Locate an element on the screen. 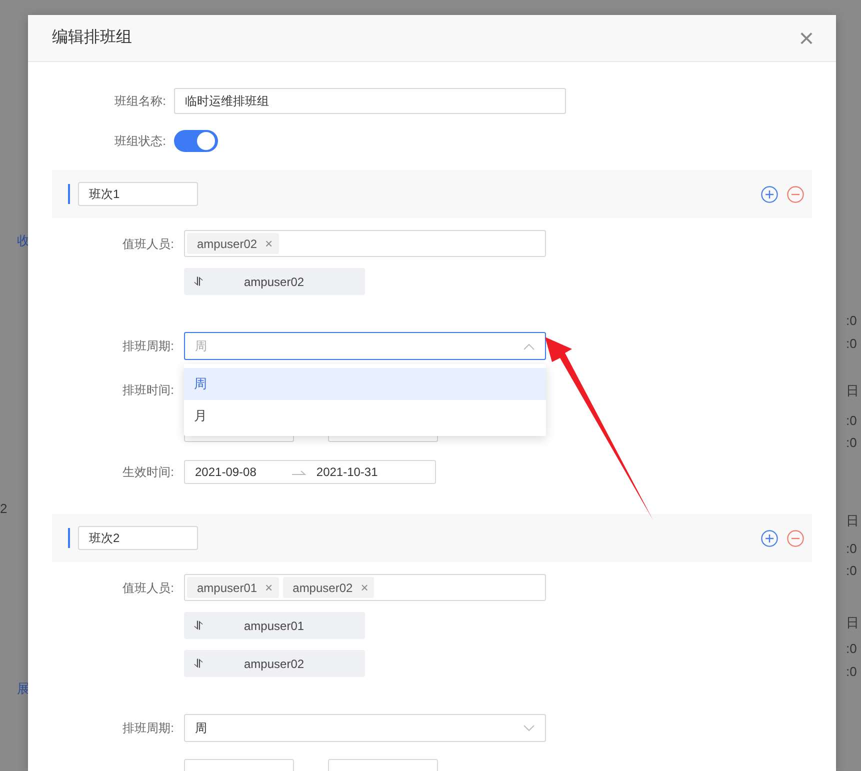 This screenshot has height=771, width=861. status-toggle is located at coordinates (196, 141).